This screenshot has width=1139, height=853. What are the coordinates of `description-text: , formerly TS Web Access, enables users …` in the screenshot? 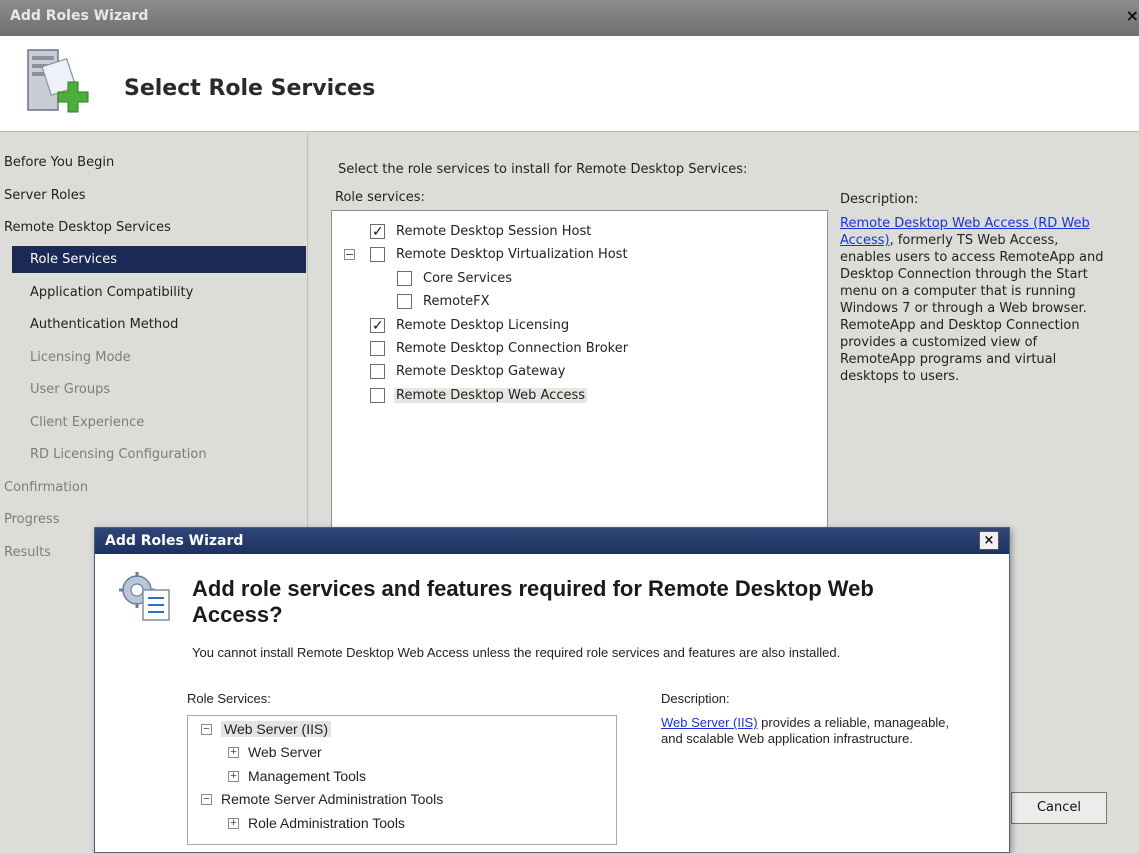 It's located at (972, 308).